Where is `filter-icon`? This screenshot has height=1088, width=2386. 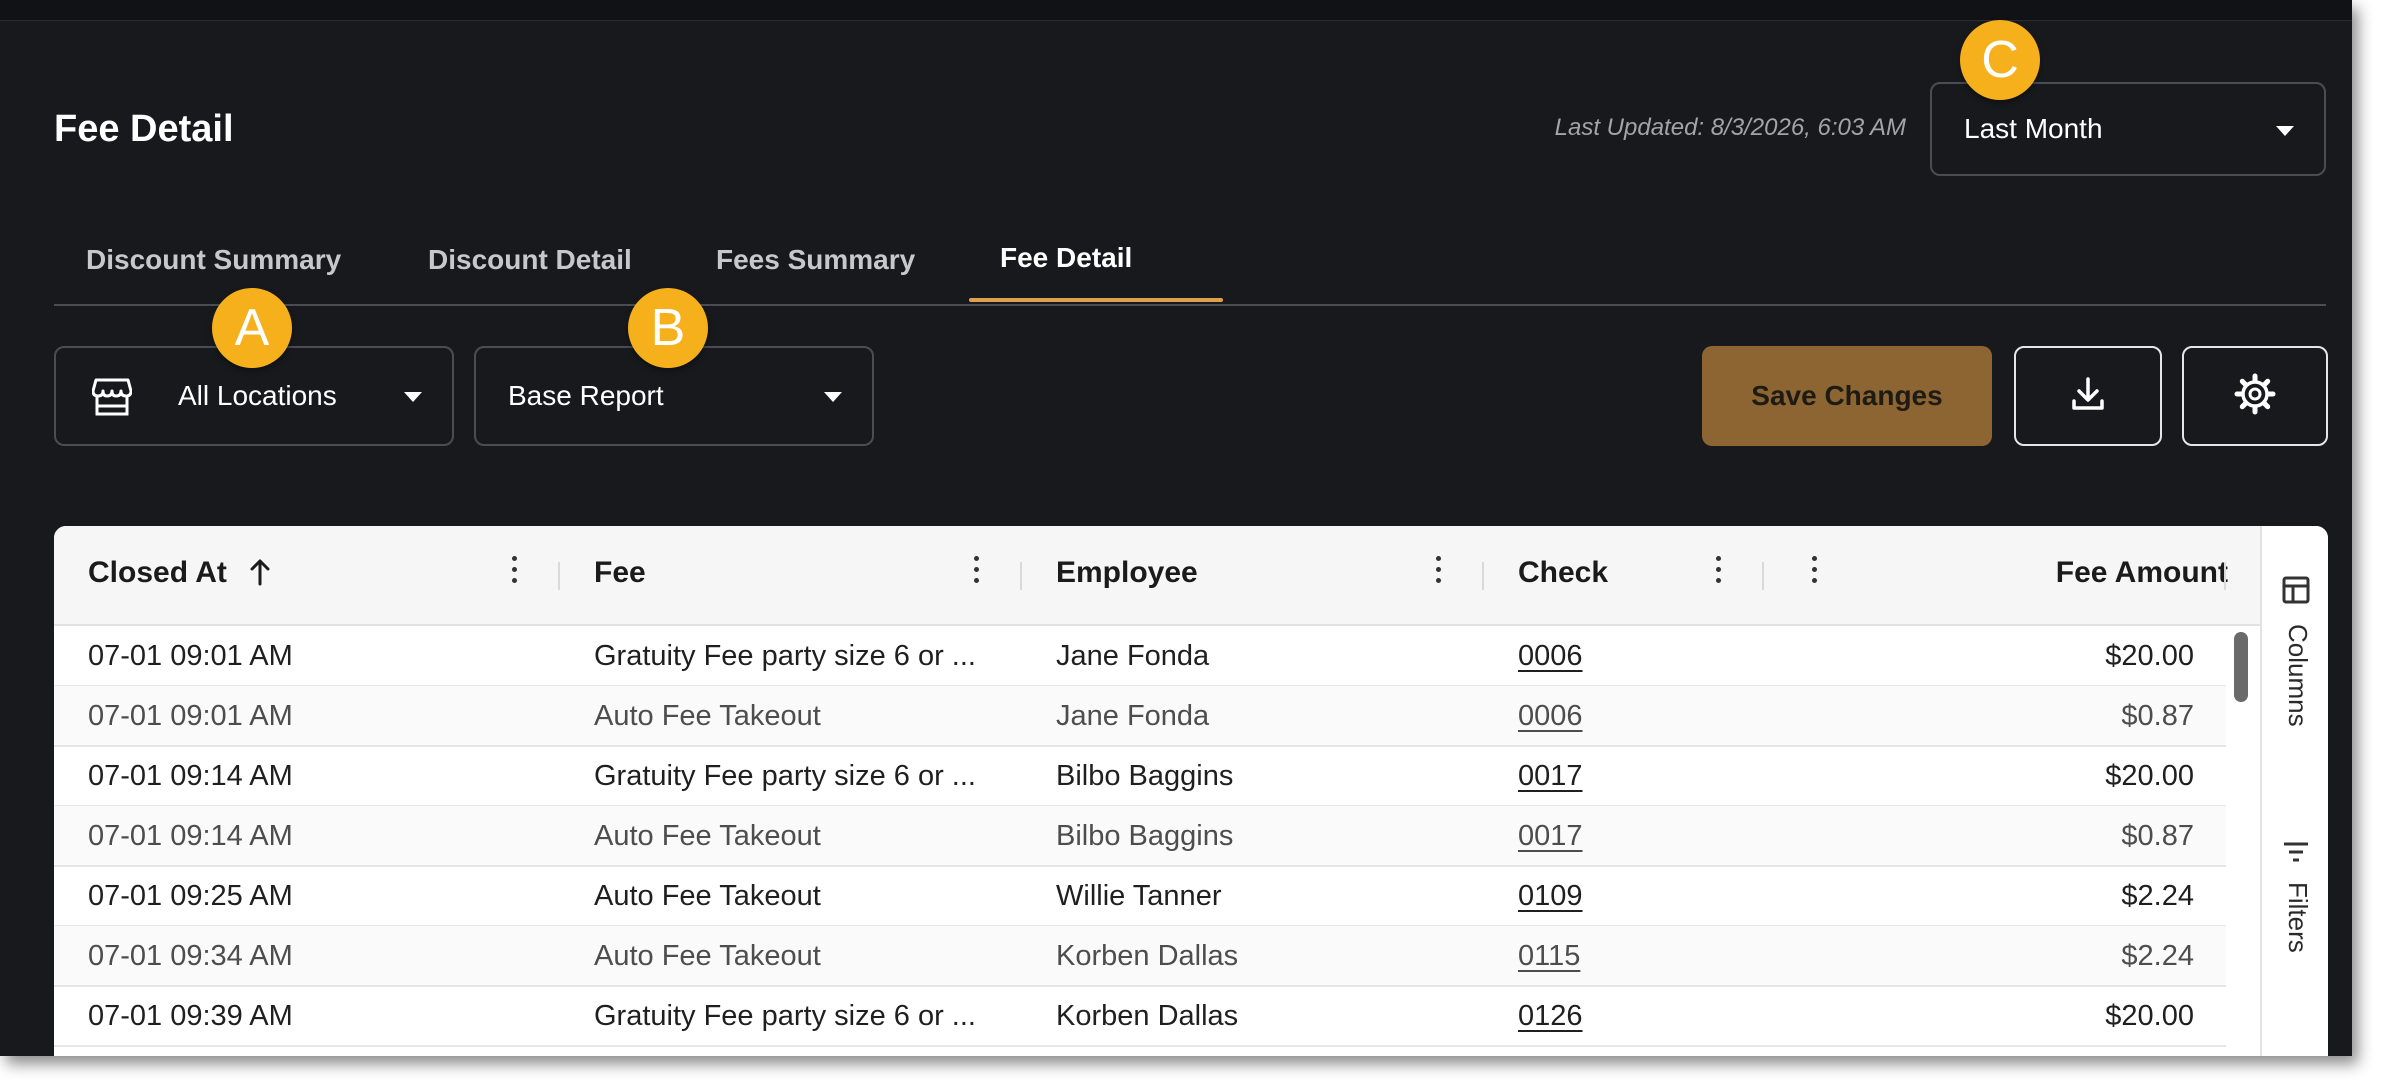 filter-icon is located at coordinates (2296, 854).